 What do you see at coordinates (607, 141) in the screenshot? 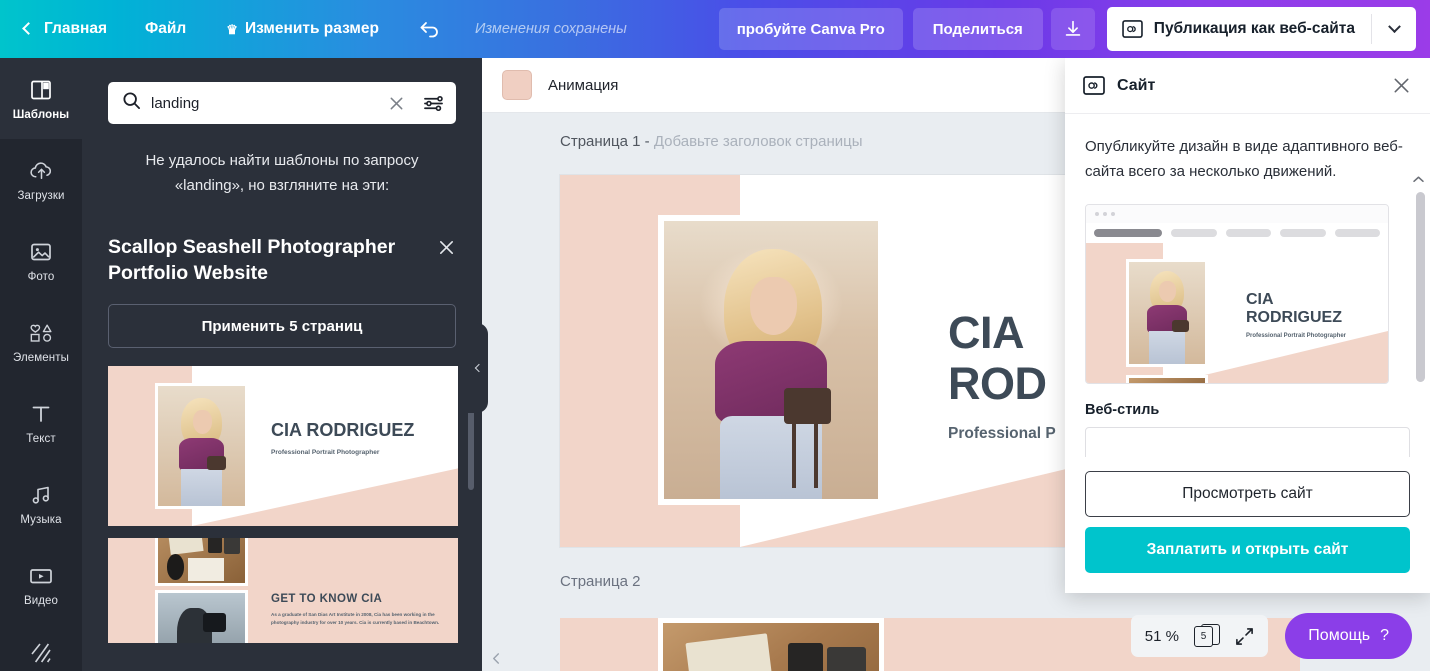
I see `page-1-number: Страница 1 -` at bounding box center [607, 141].